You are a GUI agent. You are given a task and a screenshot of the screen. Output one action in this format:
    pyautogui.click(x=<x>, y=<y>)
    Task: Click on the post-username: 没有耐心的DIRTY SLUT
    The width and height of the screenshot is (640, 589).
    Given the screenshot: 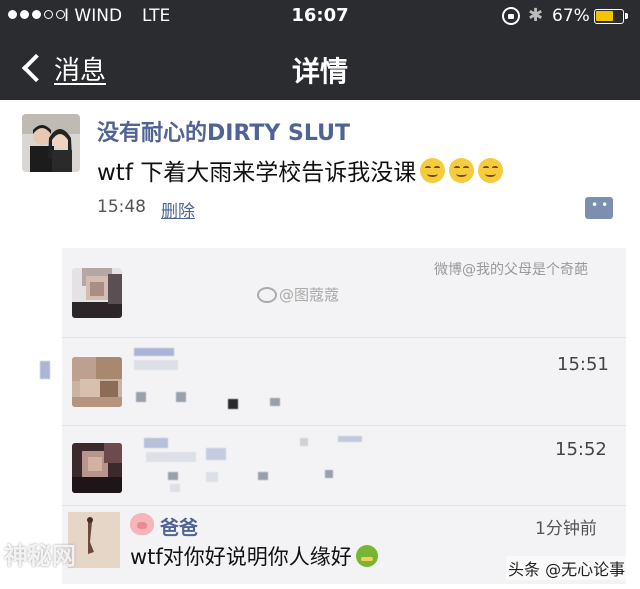 What is the action you would take?
    pyautogui.click(x=223, y=131)
    